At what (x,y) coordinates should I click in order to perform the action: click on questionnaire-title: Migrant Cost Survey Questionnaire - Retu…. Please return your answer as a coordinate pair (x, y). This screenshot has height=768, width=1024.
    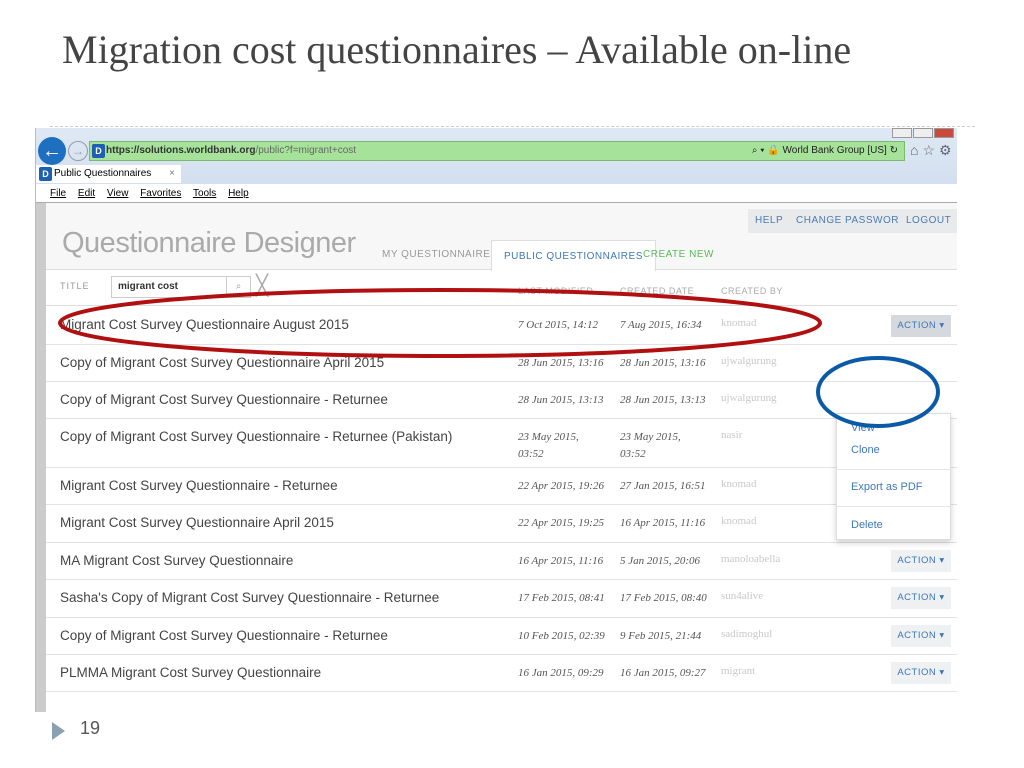
    Looking at the image, I should click on (199, 485).